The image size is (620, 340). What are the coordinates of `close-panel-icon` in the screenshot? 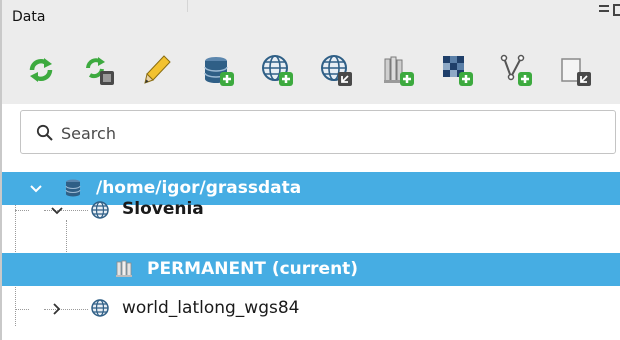 It's located at (616, 10).